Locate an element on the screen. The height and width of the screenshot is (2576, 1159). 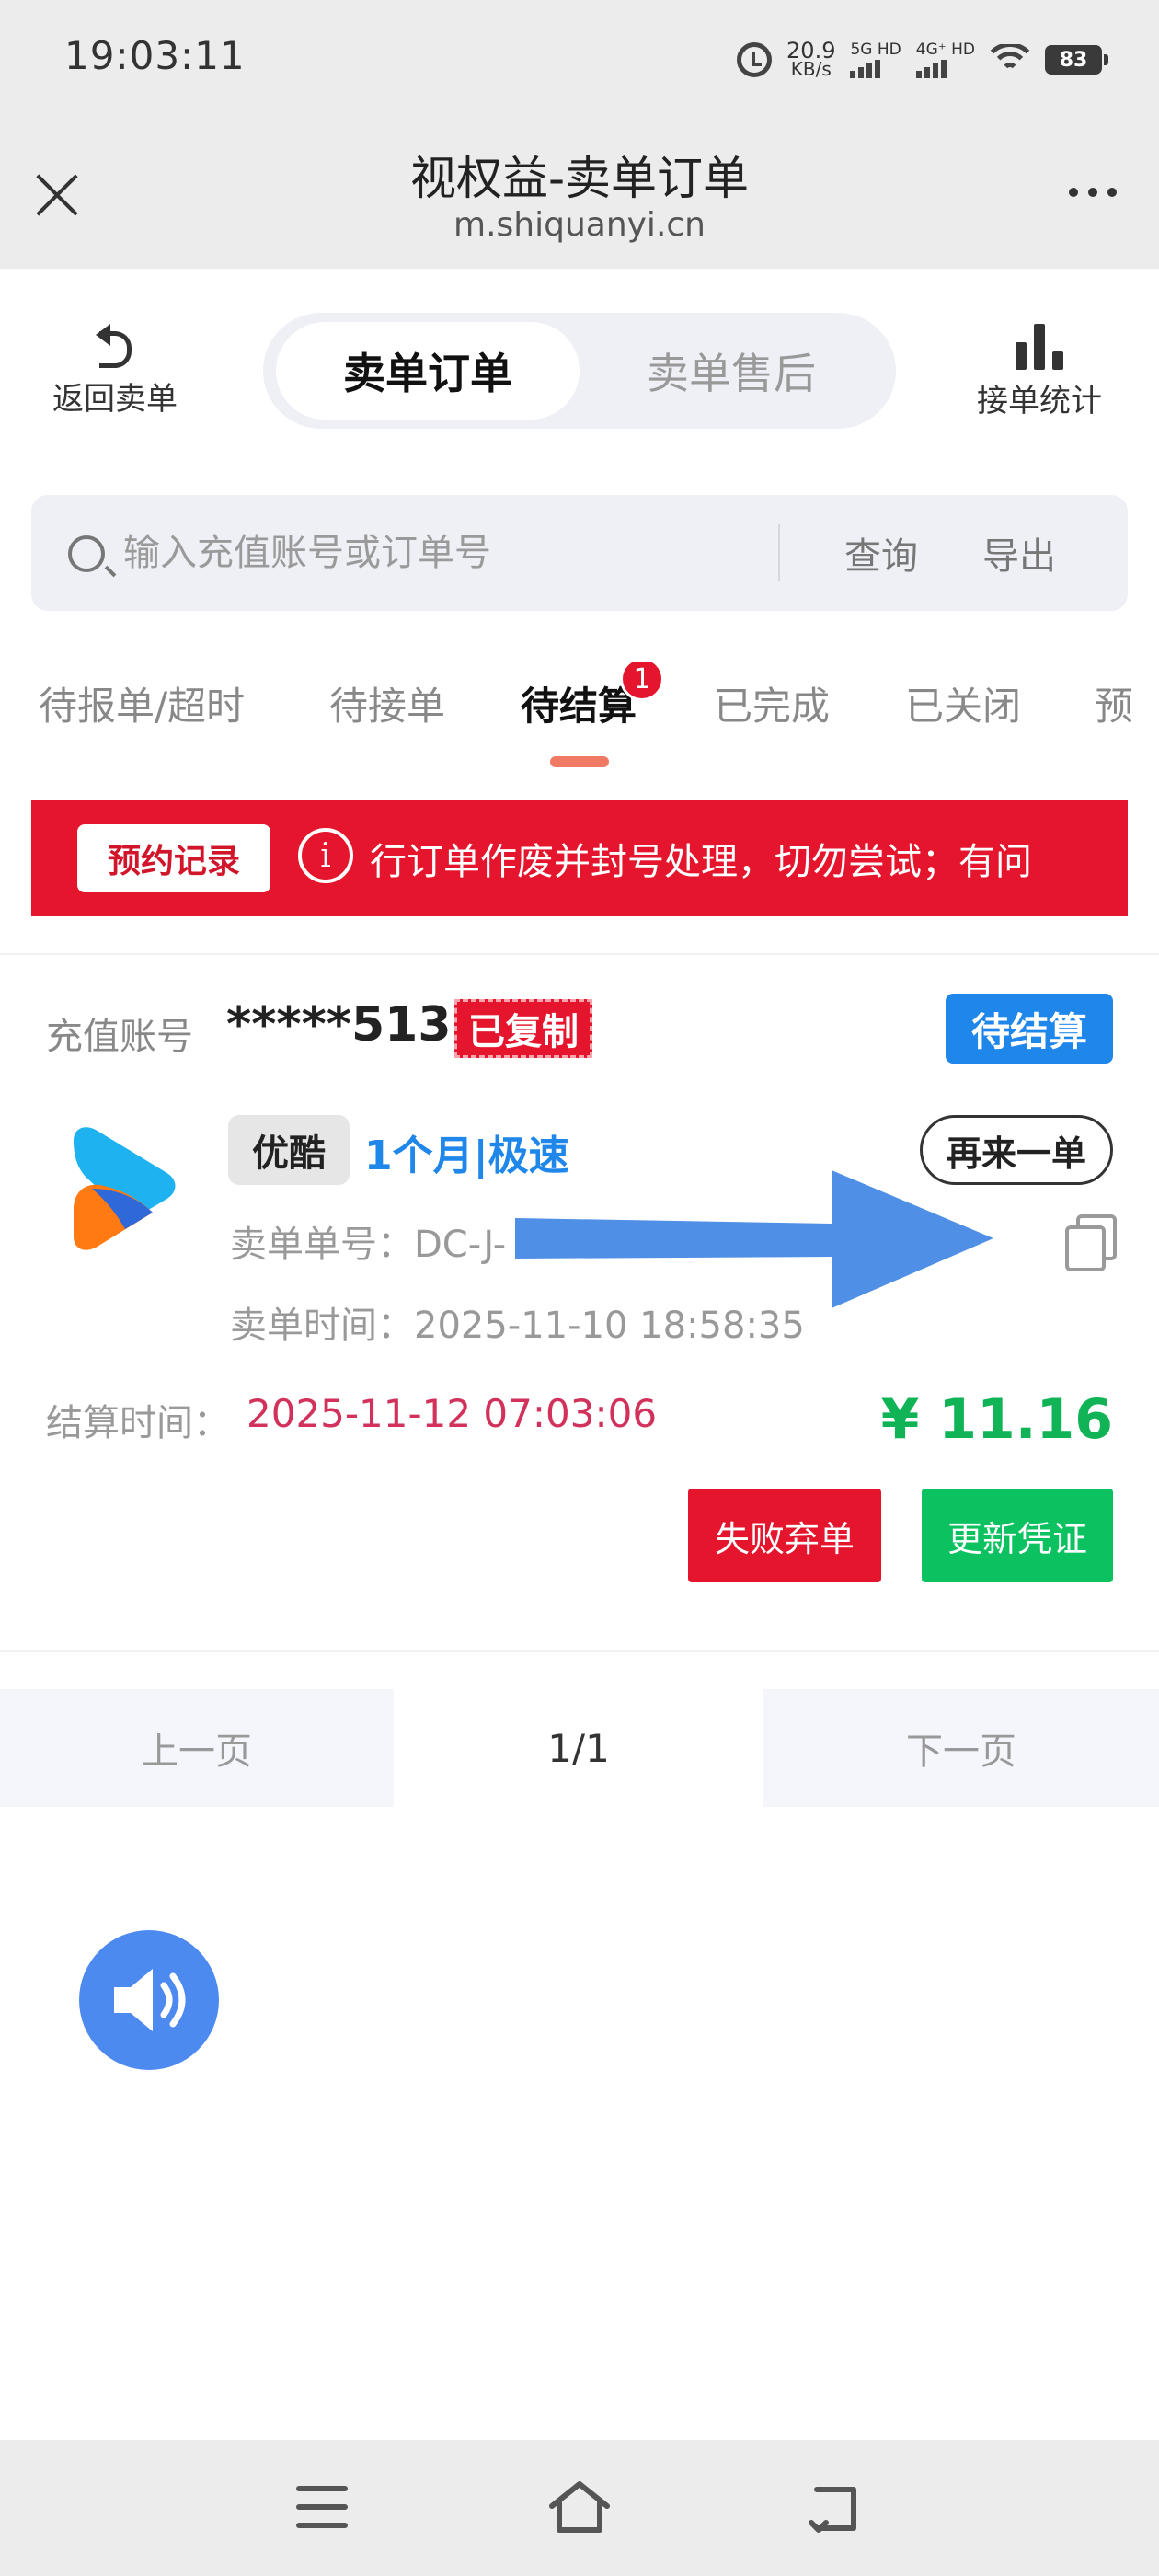
speaker-button is located at coordinates (149, 2000).